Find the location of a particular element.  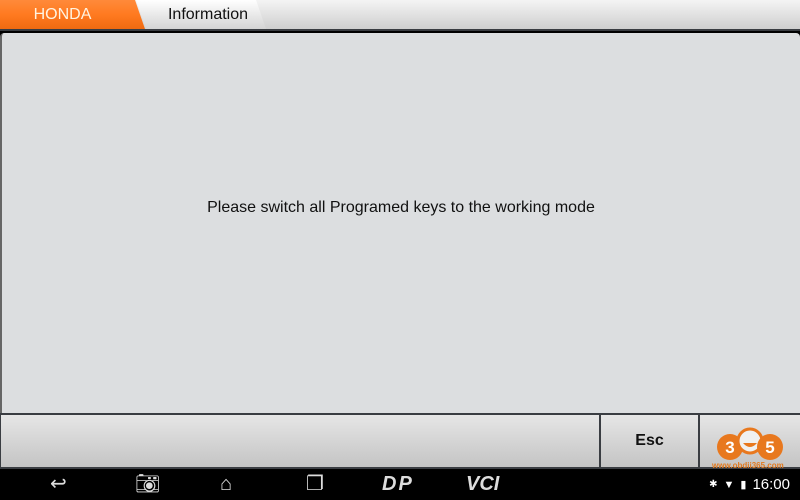

svg-text: 5 is located at coordinates (769, 447).